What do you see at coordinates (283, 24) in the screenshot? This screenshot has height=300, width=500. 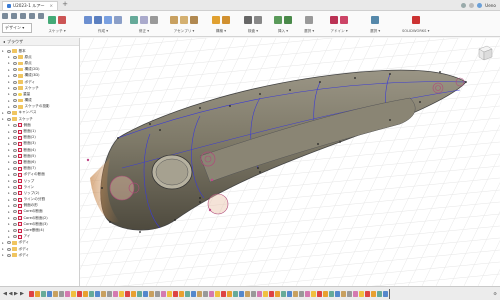 I see `ribbon-group-insert: 挿入 ▾` at bounding box center [283, 24].